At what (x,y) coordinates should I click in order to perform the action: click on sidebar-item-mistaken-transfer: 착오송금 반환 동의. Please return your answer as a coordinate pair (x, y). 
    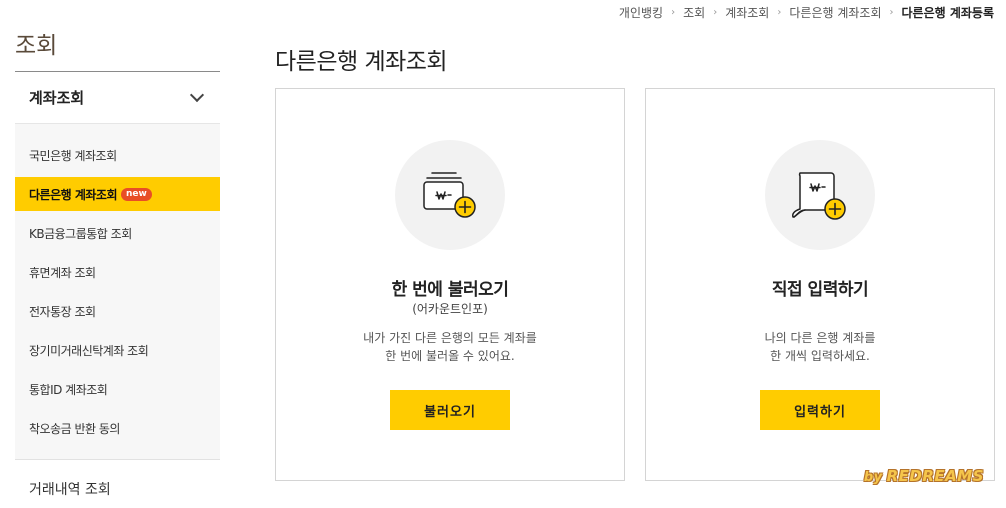
    Looking at the image, I should click on (117, 428).